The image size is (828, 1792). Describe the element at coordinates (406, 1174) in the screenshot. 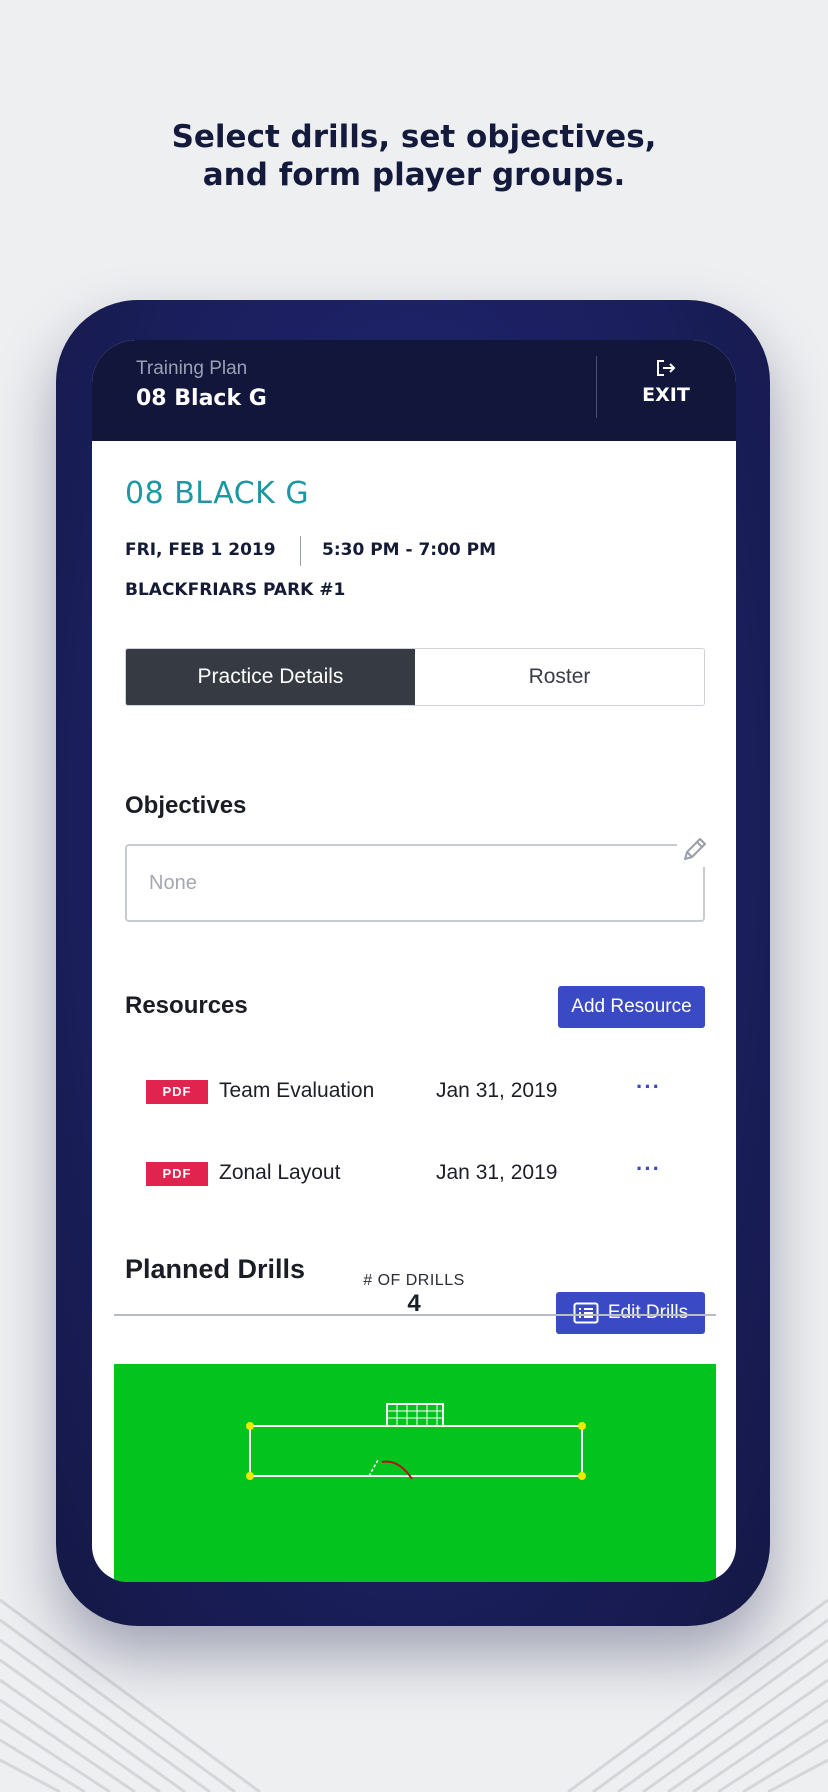

I see `resource-row: PDF Zonal Layout Jan 31, 2019 ···` at that location.